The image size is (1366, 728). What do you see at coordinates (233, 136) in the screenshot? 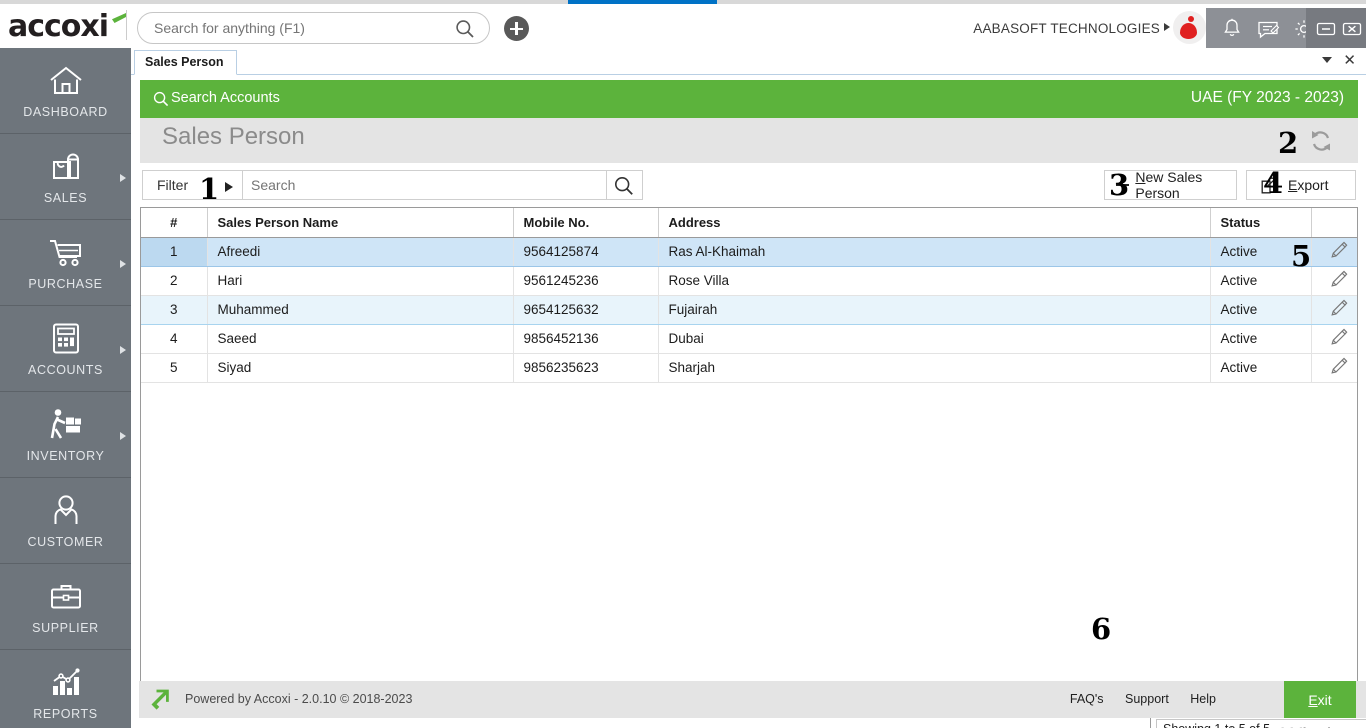
I see `page-title: Sales Person` at bounding box center [233, 136].